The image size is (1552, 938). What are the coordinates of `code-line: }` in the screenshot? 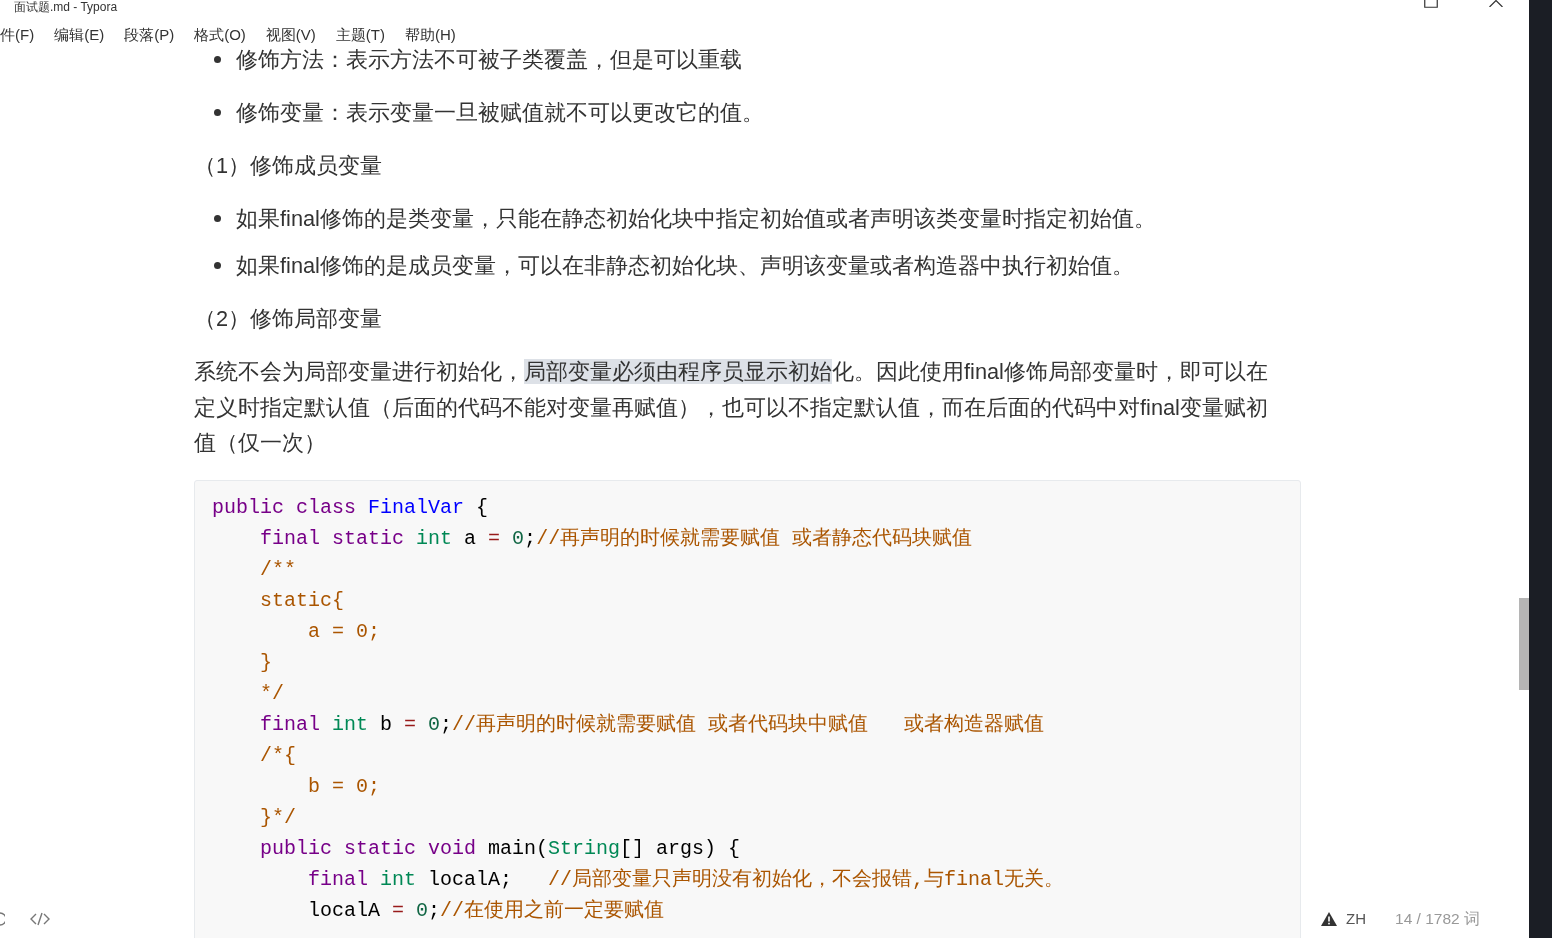 It's located at (266, 663).